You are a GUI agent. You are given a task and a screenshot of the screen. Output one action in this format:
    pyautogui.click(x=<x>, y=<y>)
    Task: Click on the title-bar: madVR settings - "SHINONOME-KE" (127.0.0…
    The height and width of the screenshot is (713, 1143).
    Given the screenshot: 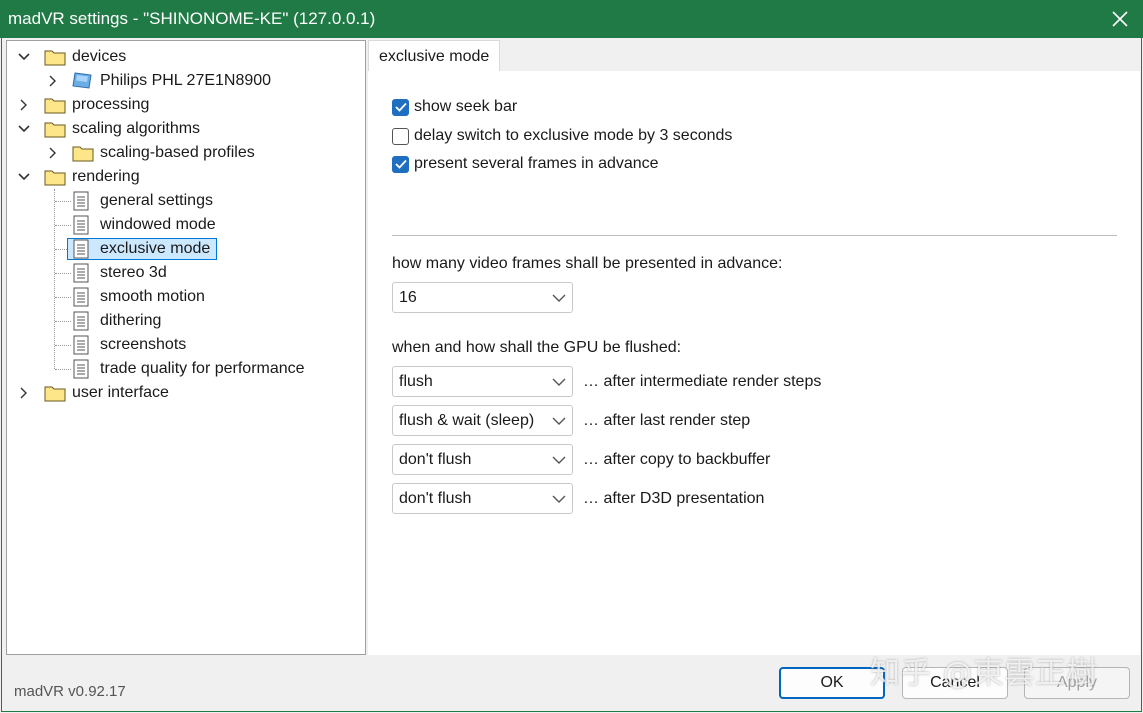 What is the action you would take?
    pyautogui.click(x=571, y=19)
    